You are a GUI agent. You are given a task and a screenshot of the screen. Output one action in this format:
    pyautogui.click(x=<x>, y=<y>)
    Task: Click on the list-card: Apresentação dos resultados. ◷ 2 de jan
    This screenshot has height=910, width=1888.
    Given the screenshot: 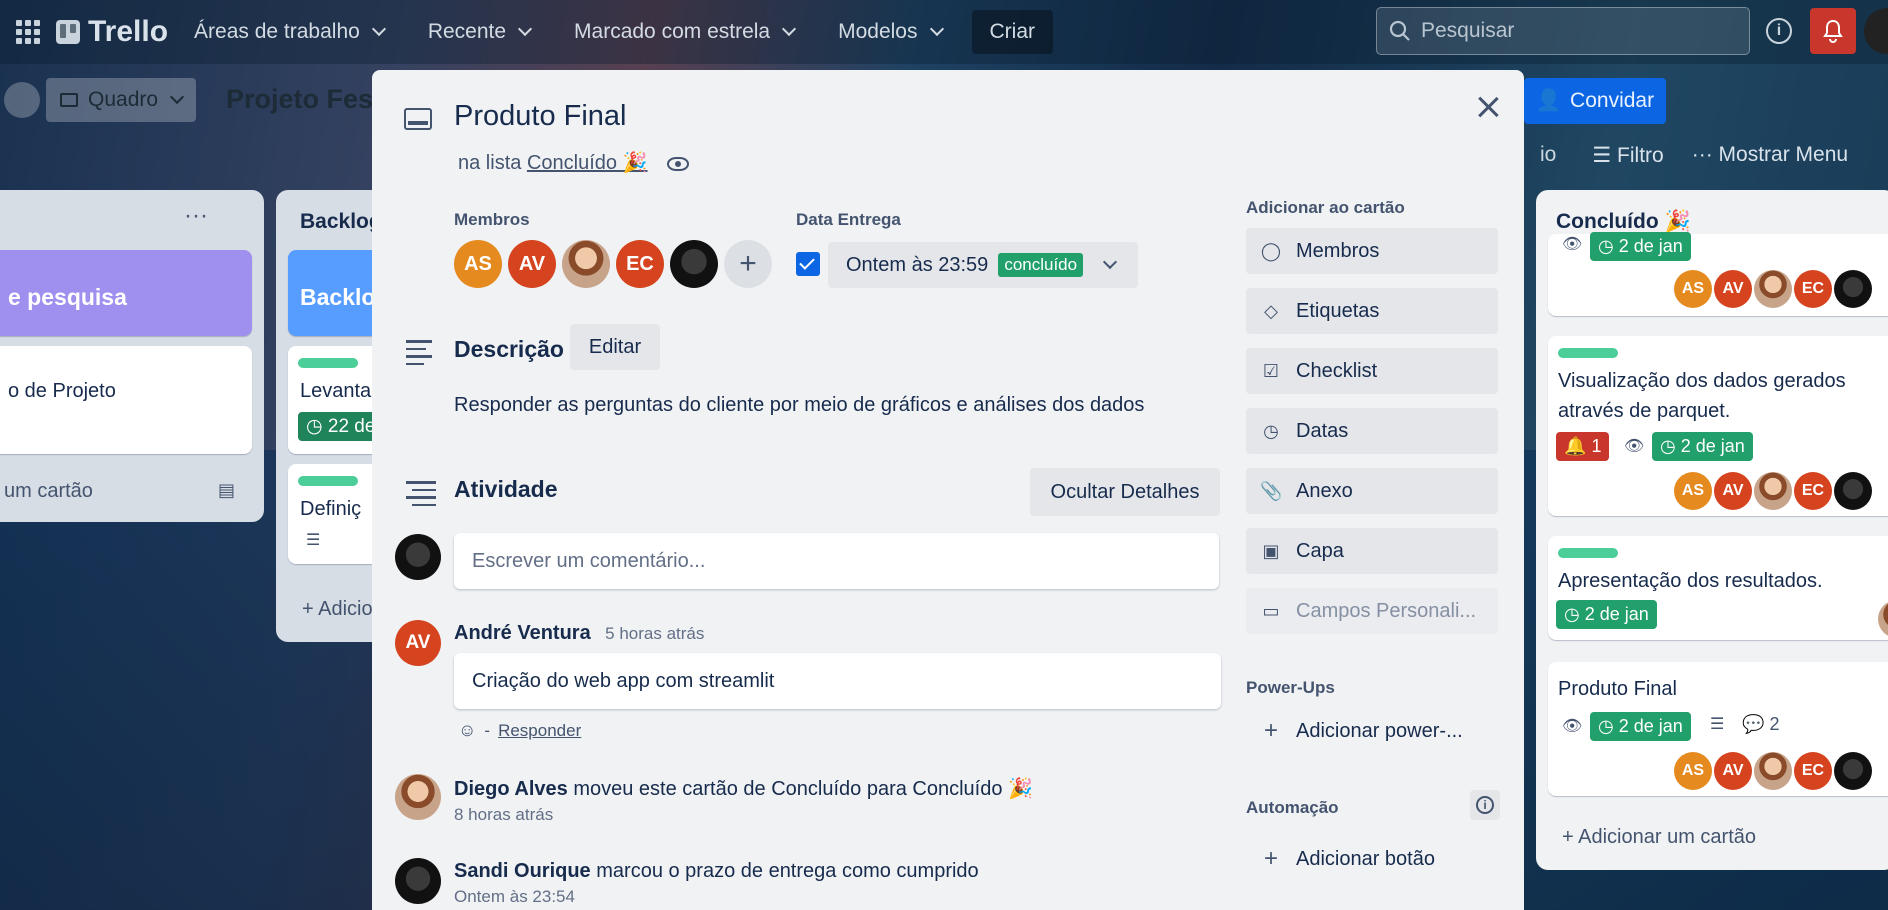 What is the action you would take?
    pyautogui.click(x=1718, y=588)
    